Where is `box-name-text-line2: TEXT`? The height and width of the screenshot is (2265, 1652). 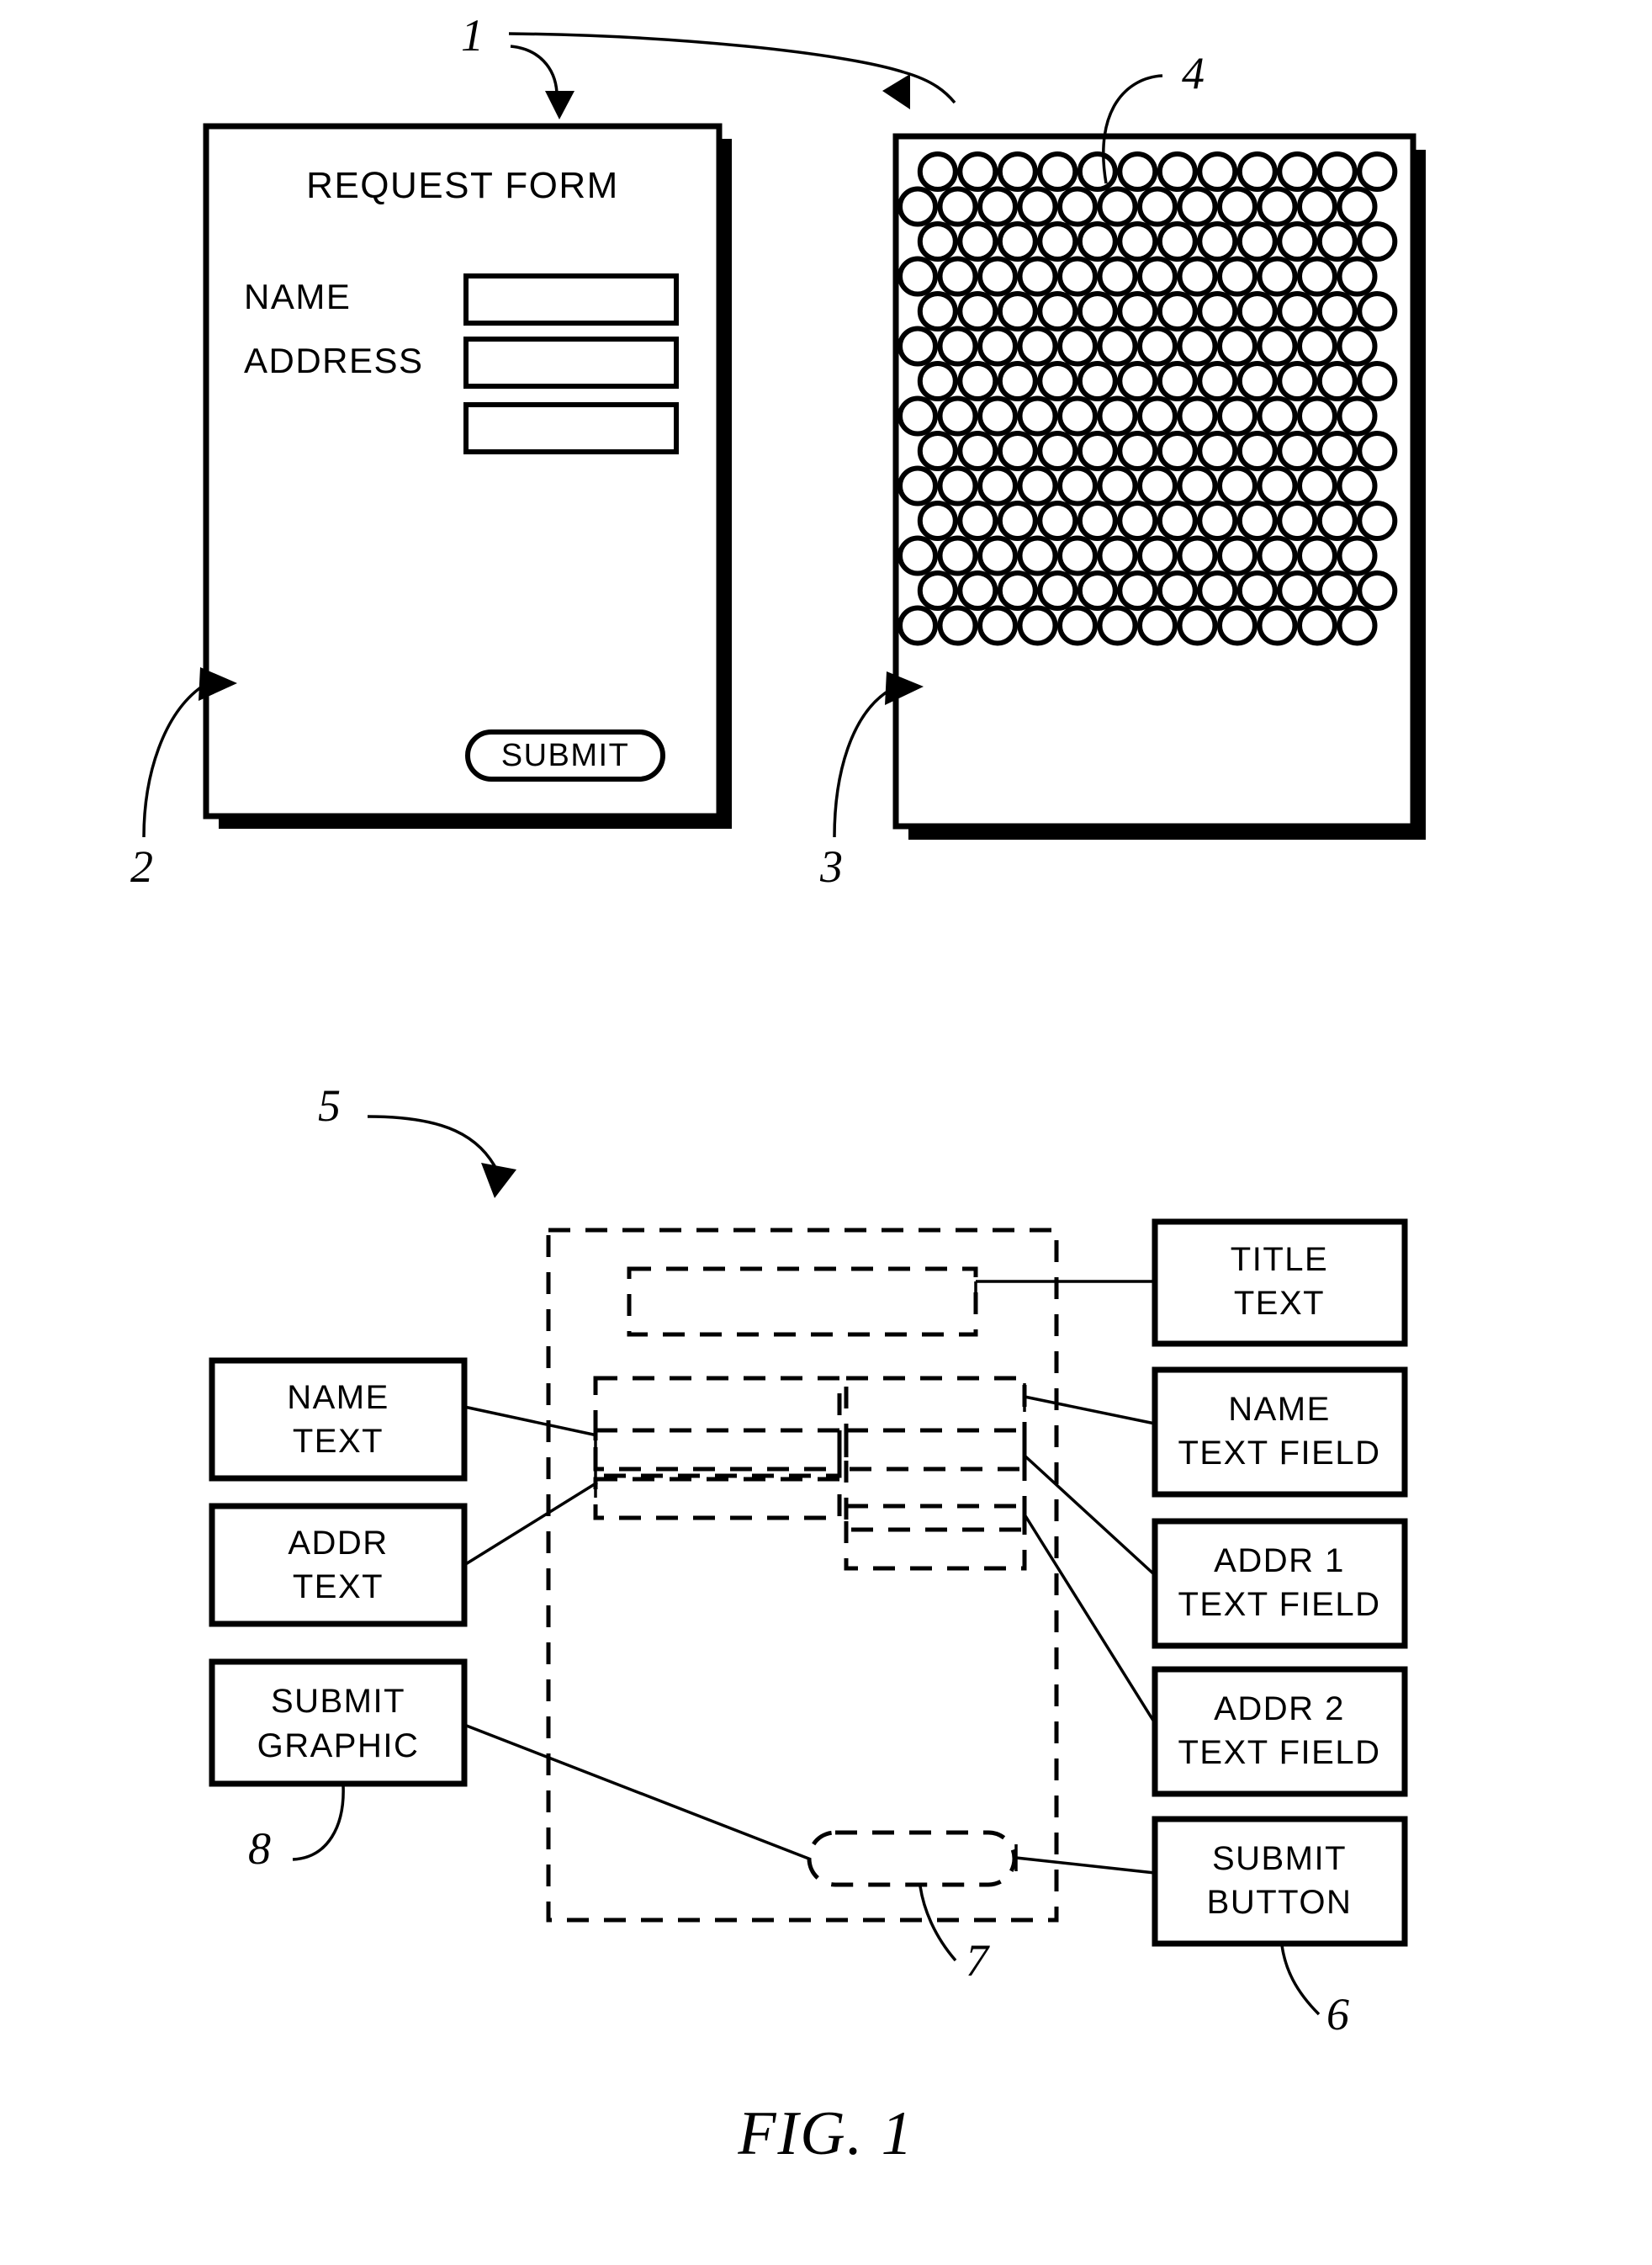 box-name-text-line2: TEXT is located at coordinates (338, 1441).